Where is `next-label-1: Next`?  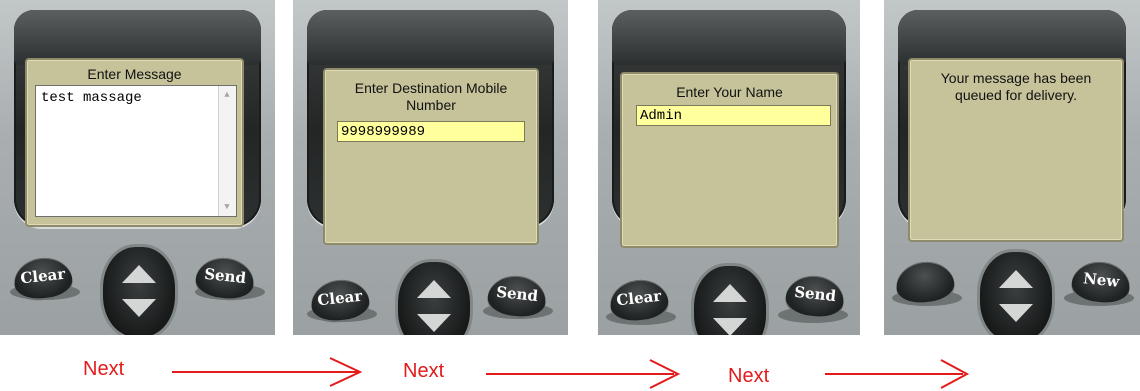
next-label-1: Next is located at coordinates (104, 369).